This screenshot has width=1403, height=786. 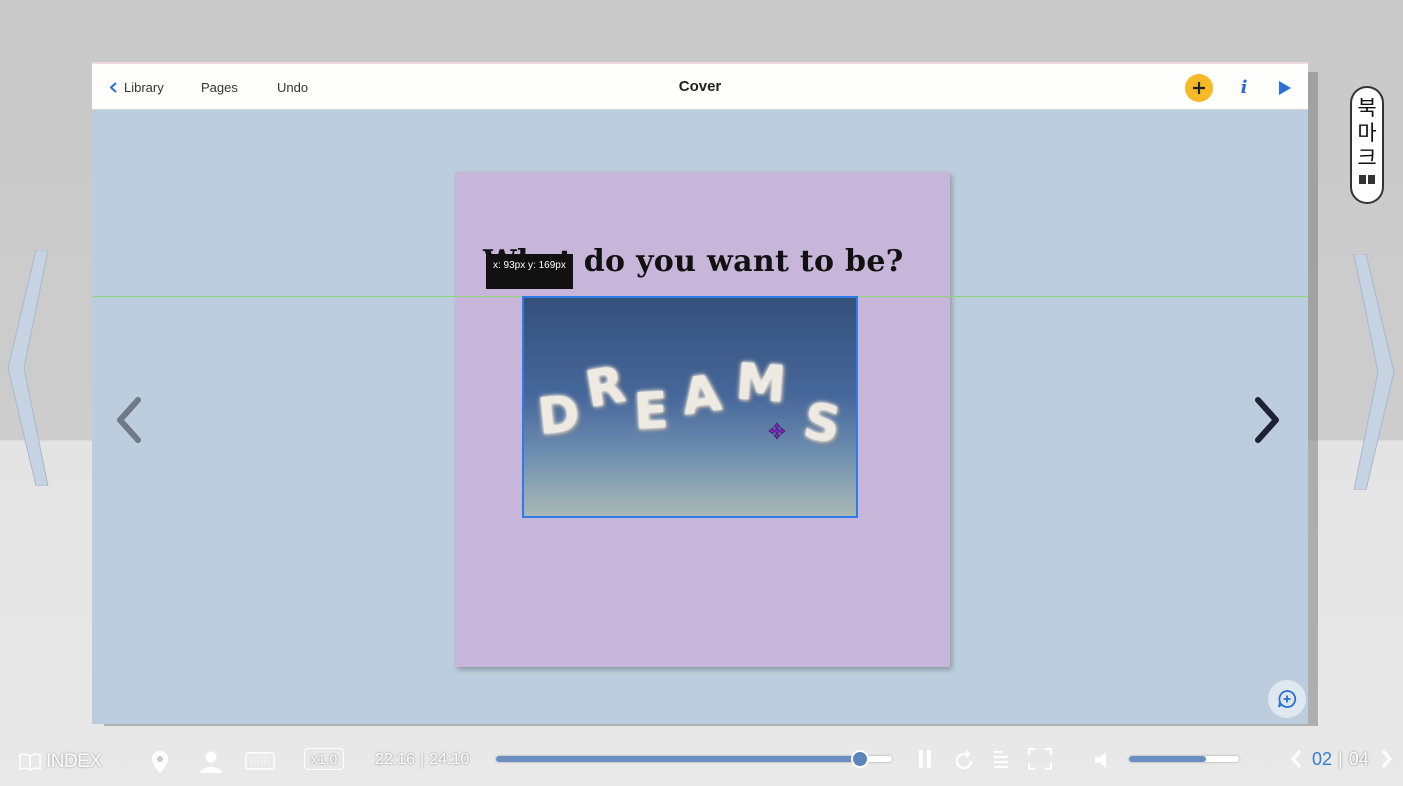 I want to click on cursor-position-tooltip: x: 93px y: 169px, so click(x=529, y=271).